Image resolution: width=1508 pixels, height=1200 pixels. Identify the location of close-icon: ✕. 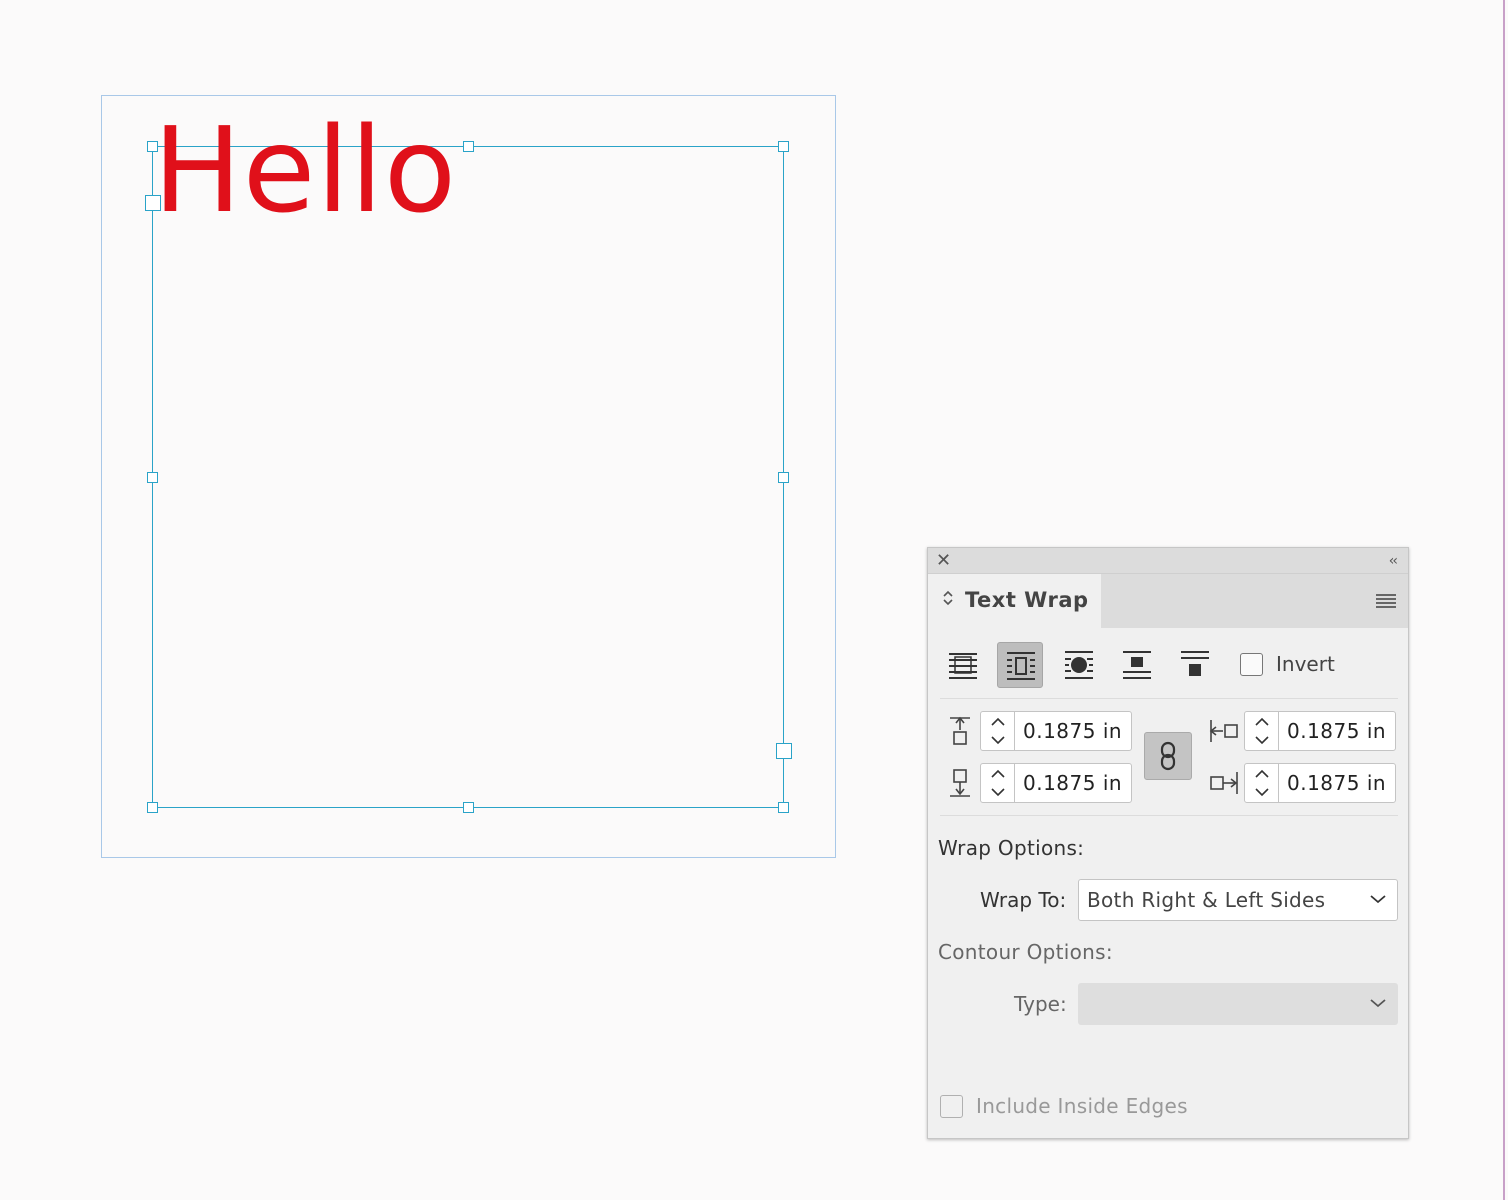
(943, 561).